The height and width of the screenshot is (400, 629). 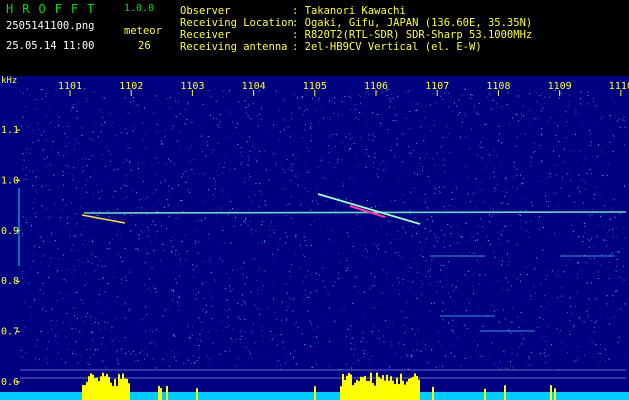 What do you see at coordinates (237, 23) in the screenshot?
I see `info-label-location: Receiving Location` at bounding box center [237, 23].